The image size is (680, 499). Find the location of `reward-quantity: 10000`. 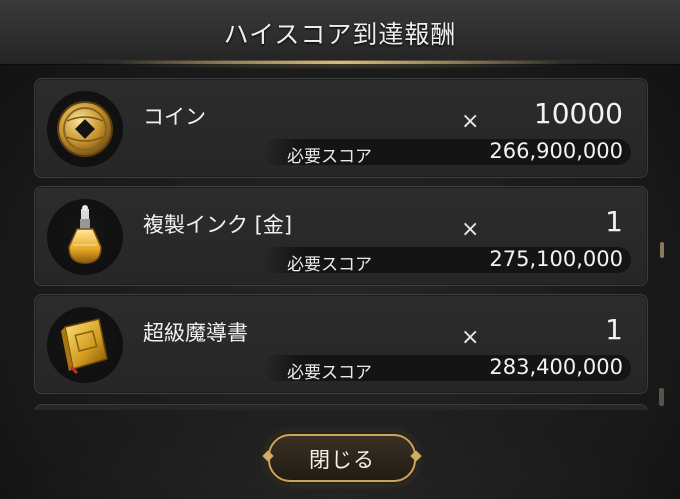

reward-quantity: 10000 is located at coordinates (578, 113).